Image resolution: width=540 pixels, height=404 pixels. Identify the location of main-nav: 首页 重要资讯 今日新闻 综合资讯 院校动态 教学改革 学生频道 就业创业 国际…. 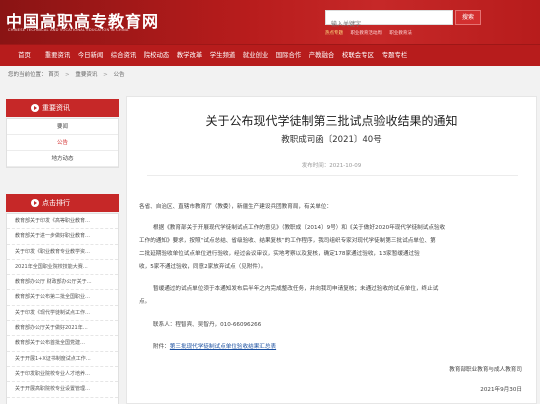
(270, 55).